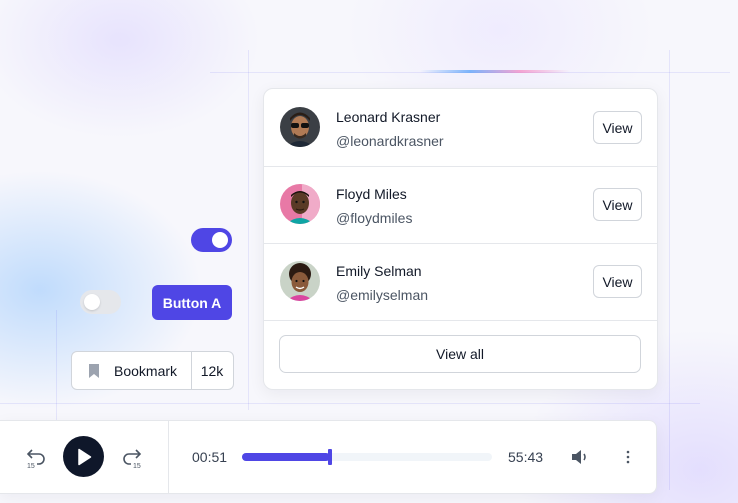 The height and width of the screenshot is (503, 738). I want to click on view-all-button: View all, so click(460, 354).